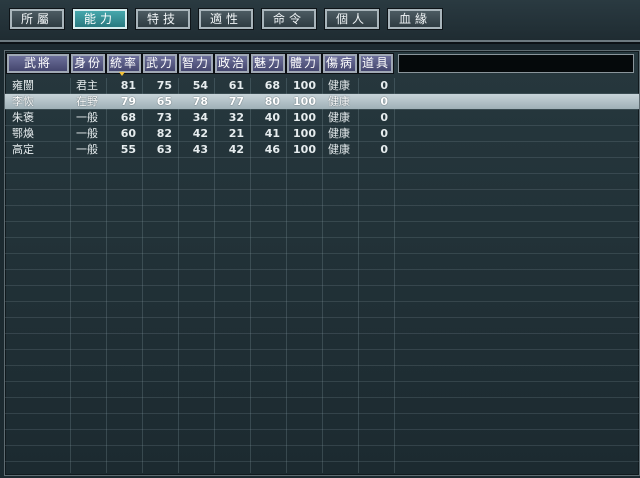  What do you see at coordinates (128, 85) in the screenshot?
I see `leadership-cell: 81` at bounding box center [128, 85].